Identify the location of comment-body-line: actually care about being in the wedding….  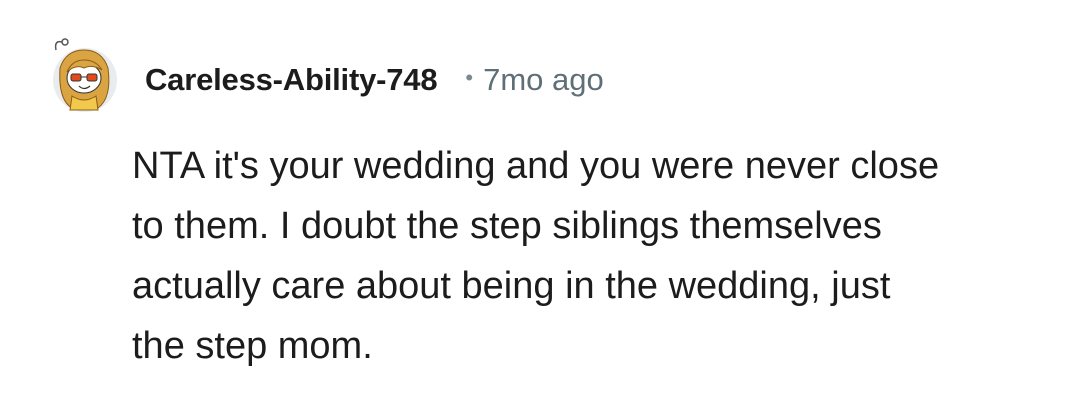
(511, 286).